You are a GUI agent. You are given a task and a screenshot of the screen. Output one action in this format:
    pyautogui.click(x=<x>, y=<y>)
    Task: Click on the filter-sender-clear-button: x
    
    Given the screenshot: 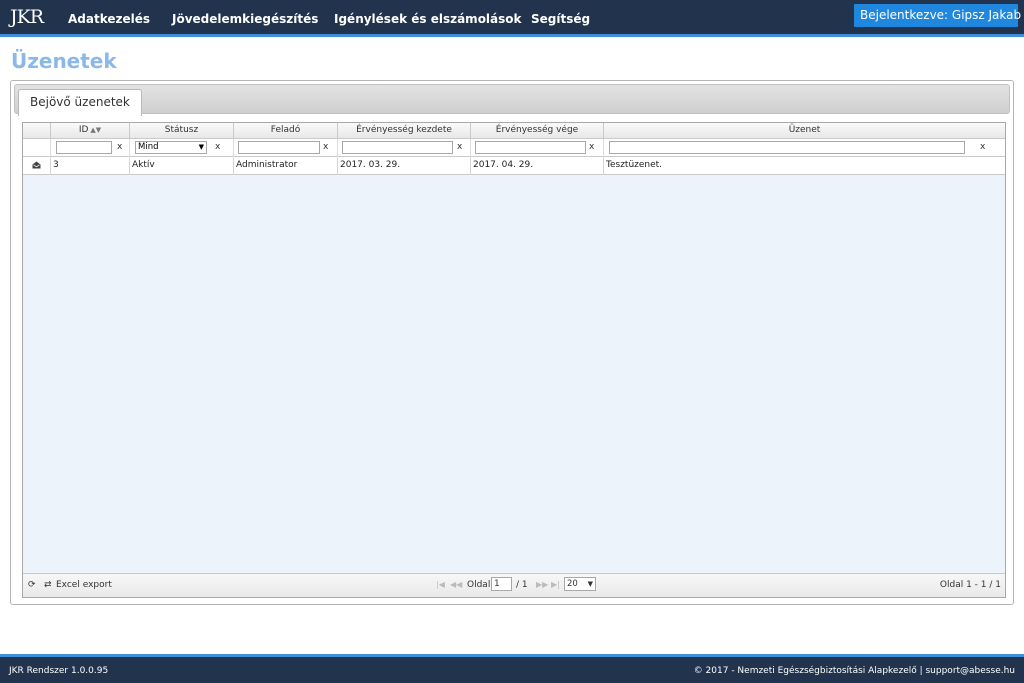 What is the action you would take?
    pyautogui.click(x=325, y=147)
    